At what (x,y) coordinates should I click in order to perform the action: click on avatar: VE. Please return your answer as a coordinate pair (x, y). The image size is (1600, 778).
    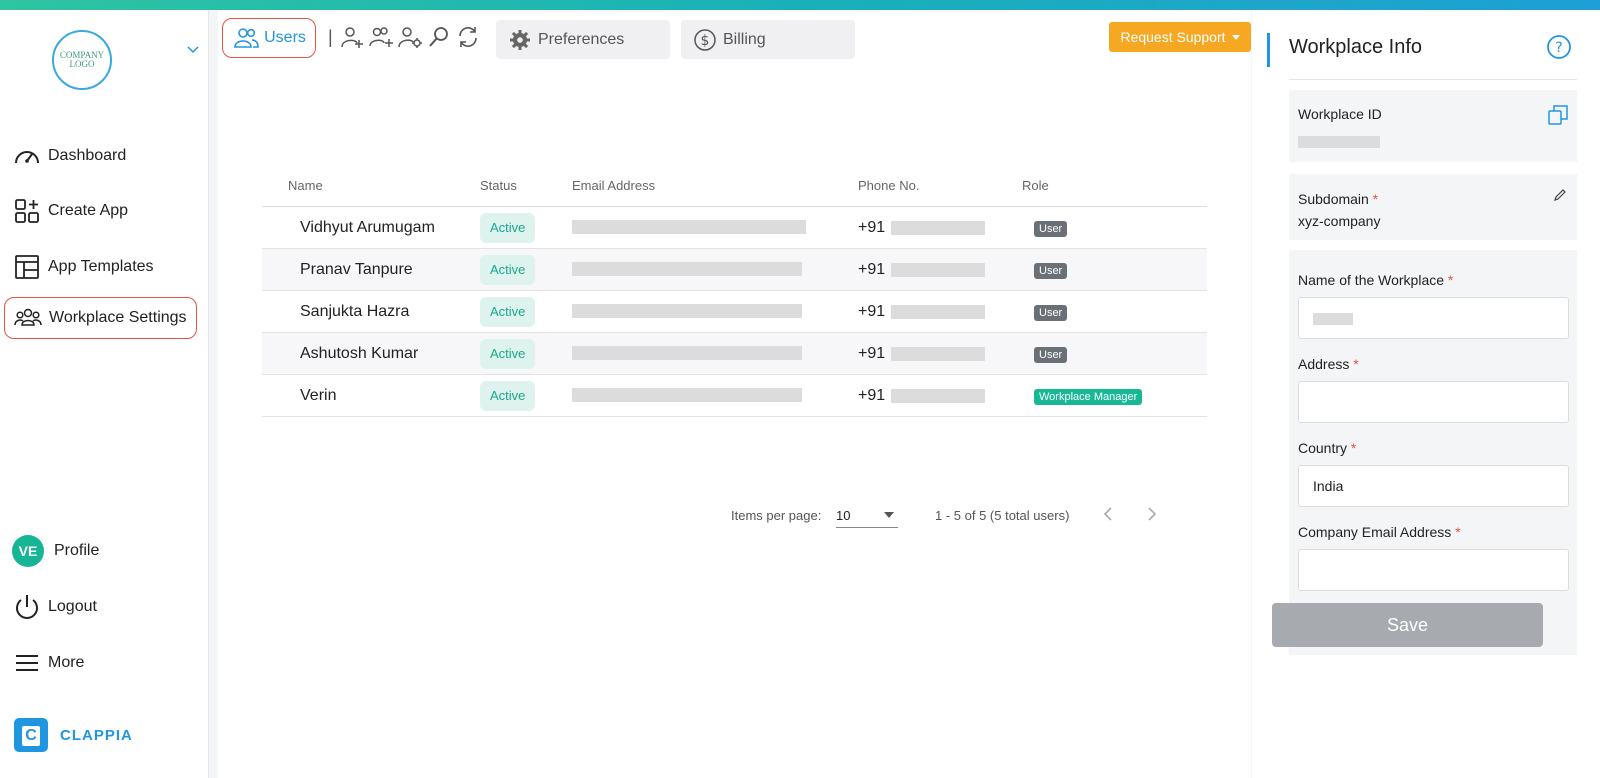
    Looking at the image, I should click on (28, 551).